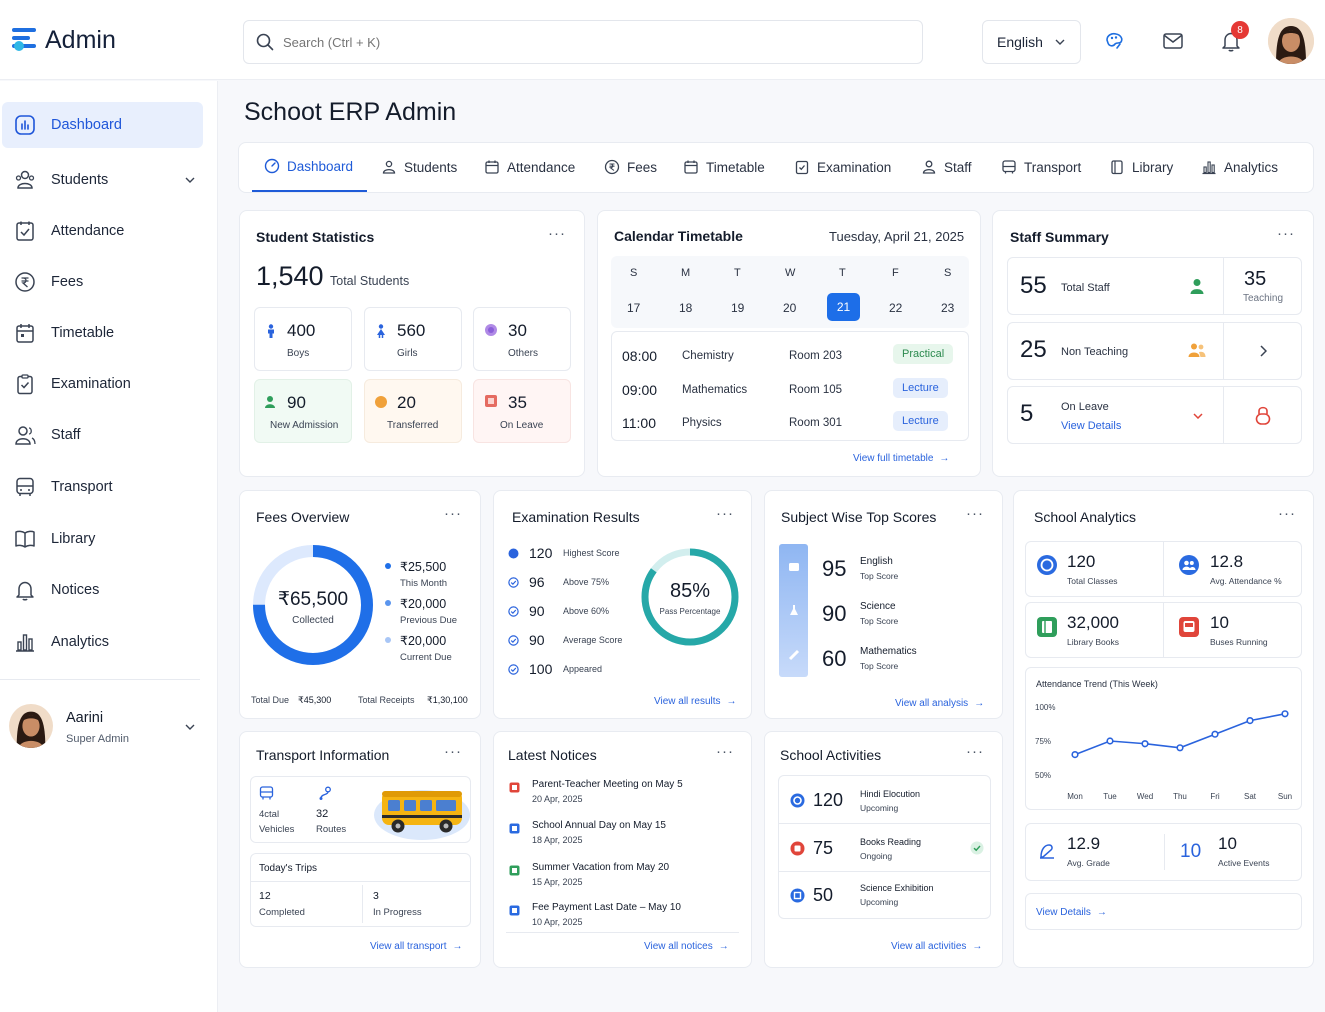 The width and height of the screenshot is (1325, 1012). Describe the element at coordinates (601, 867) in the screenshot. I see `notice-title: Summer Vacation from May 20` at that location.